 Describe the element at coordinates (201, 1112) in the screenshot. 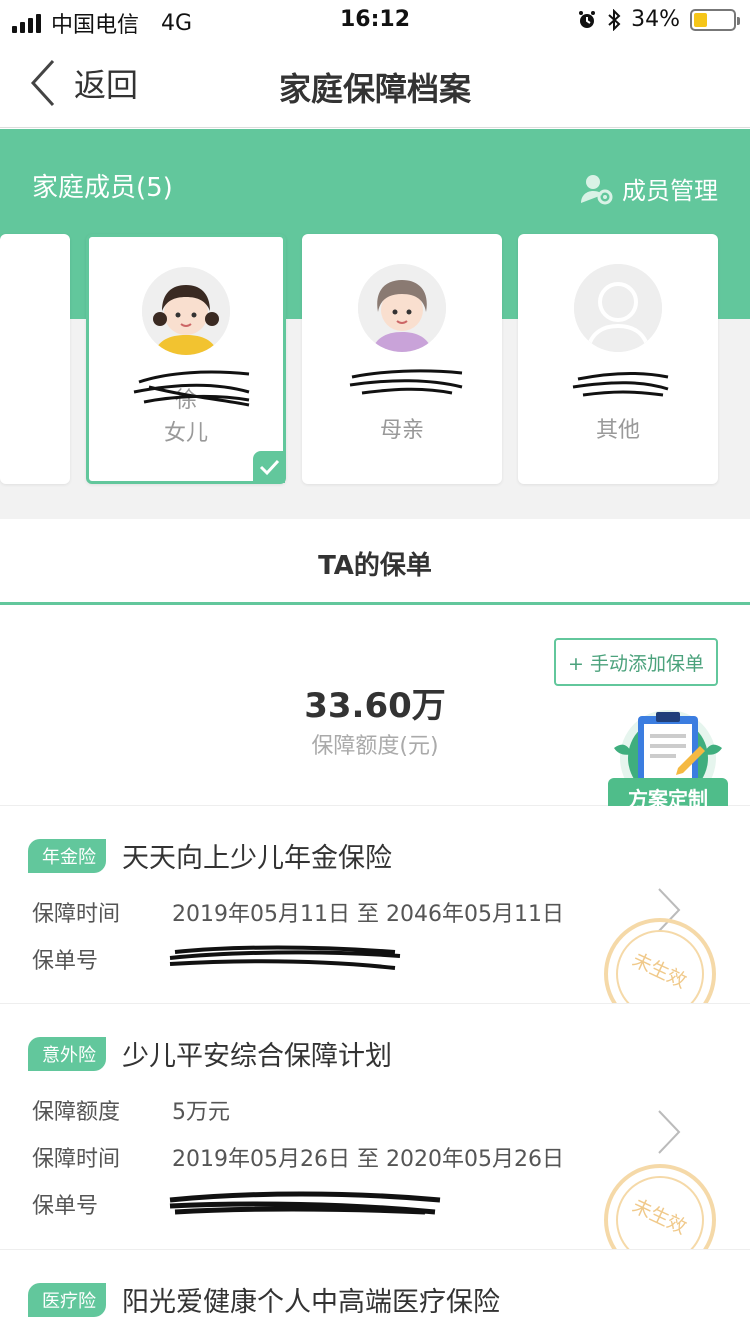

I see `policy-field-value: 5万元` at that location.